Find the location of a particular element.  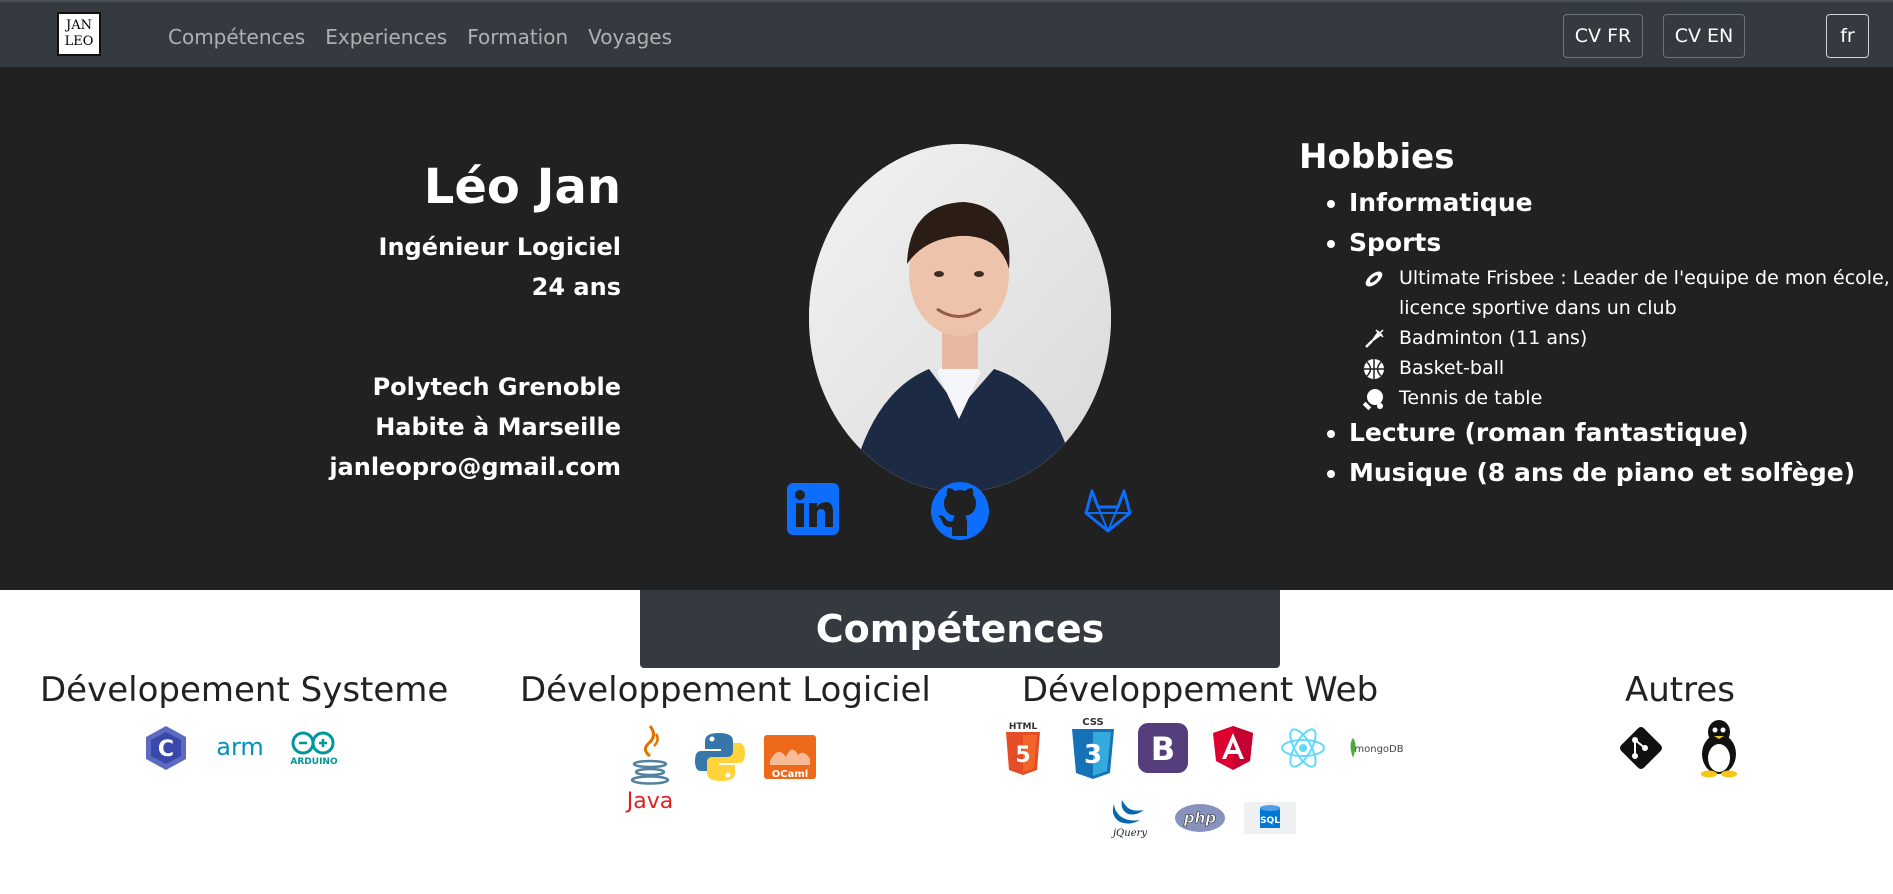

gitlab-icon is located at coordinates (1110, 511).